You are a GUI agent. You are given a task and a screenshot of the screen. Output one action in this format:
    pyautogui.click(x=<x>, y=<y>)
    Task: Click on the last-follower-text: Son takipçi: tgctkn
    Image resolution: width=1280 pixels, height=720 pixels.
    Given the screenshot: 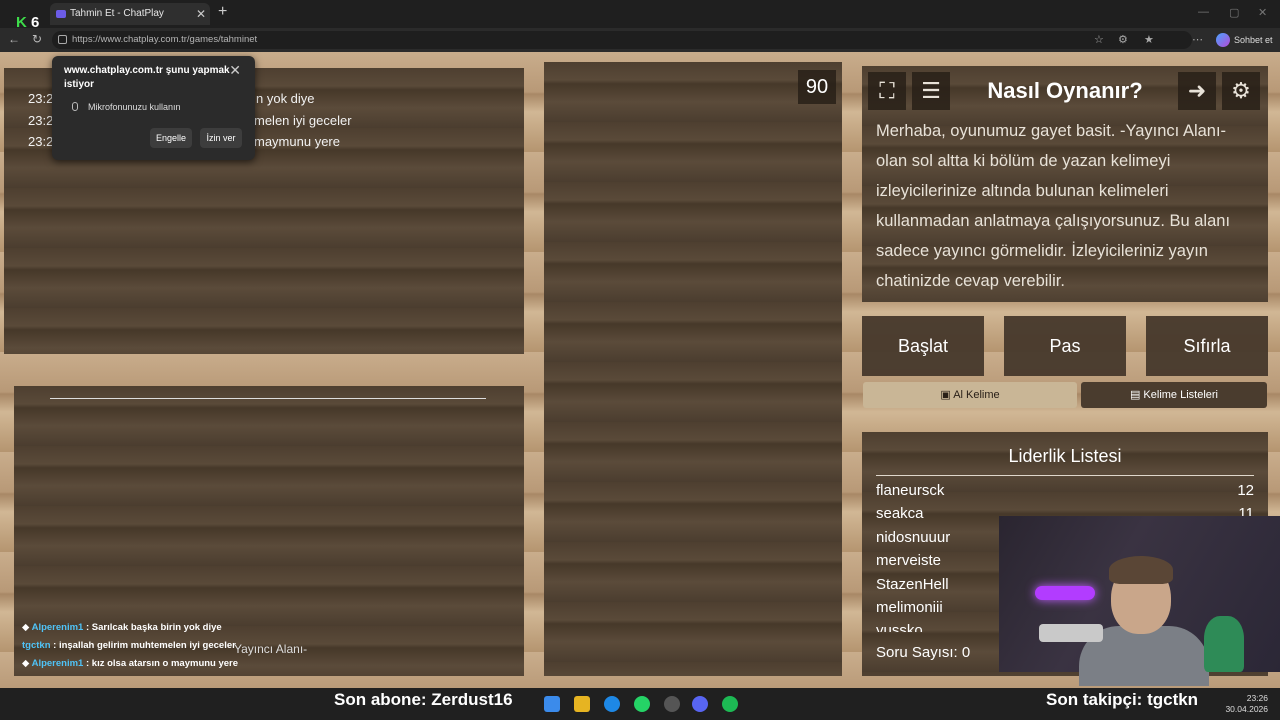 What is the action you would take?
    pyautogui.click(x=1122, y=699)
    